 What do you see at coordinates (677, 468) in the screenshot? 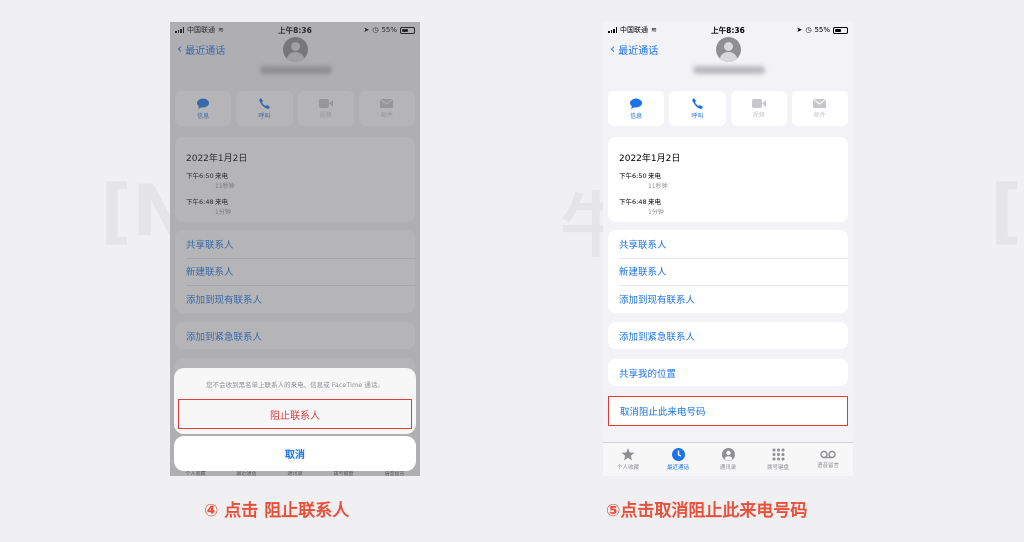
I see `tab-label: 最近通话` at bounding box center [677, 468].